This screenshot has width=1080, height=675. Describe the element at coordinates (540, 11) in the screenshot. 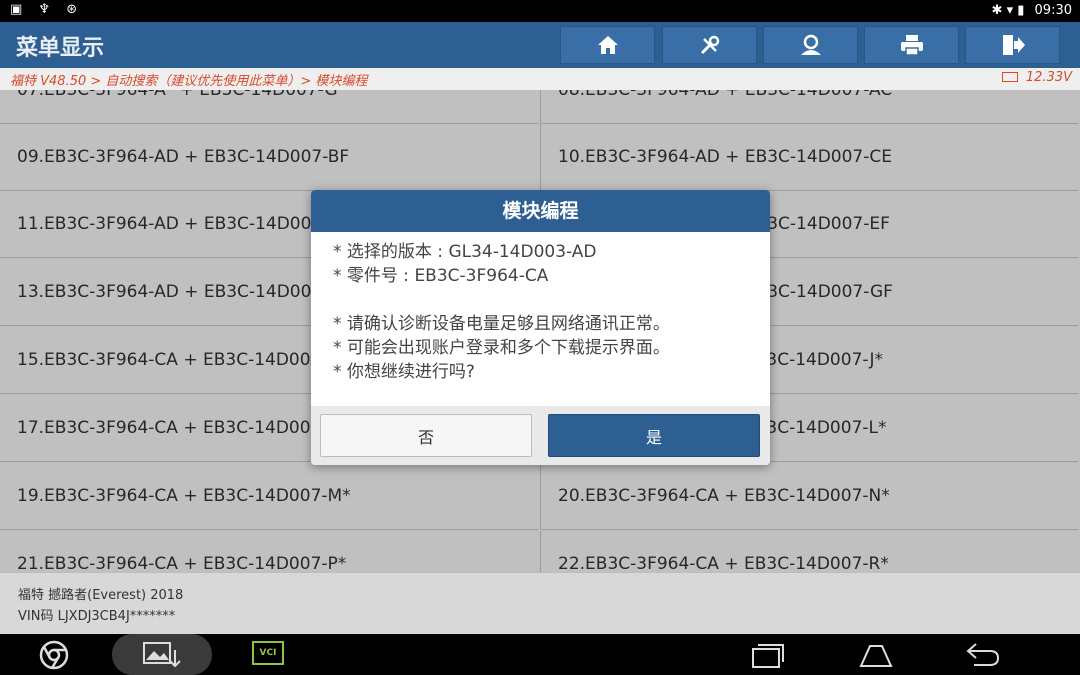

I see `status-bar: ▣ ♆ ⊛ ✱ ▾ ▮ 09:30` at that location.